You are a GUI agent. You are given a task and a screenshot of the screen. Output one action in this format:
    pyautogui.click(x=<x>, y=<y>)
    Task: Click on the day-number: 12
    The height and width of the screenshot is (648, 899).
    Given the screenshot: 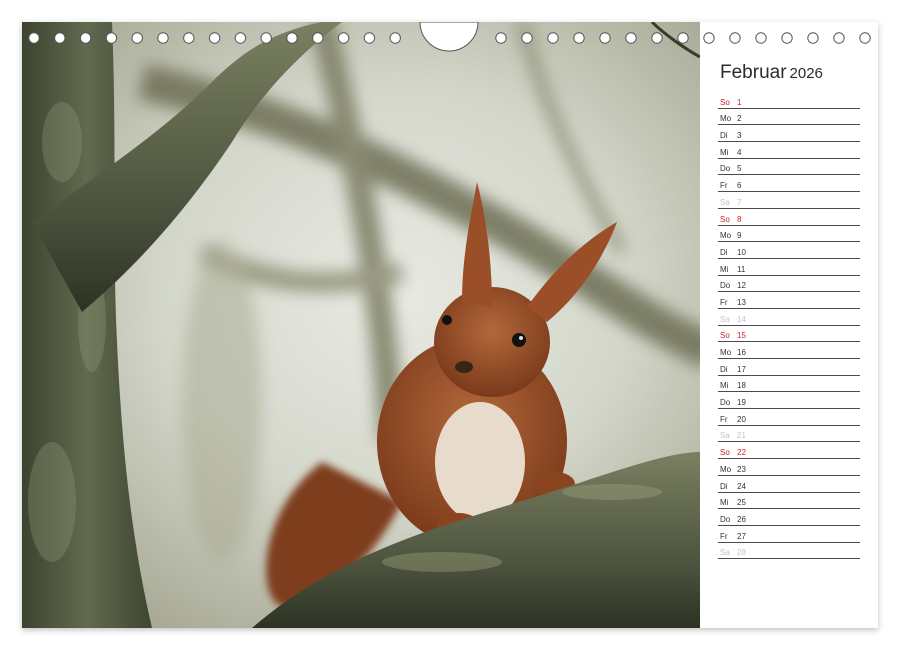 What is the action you would take?
    pyautogui.click(x=741, y=285)
    